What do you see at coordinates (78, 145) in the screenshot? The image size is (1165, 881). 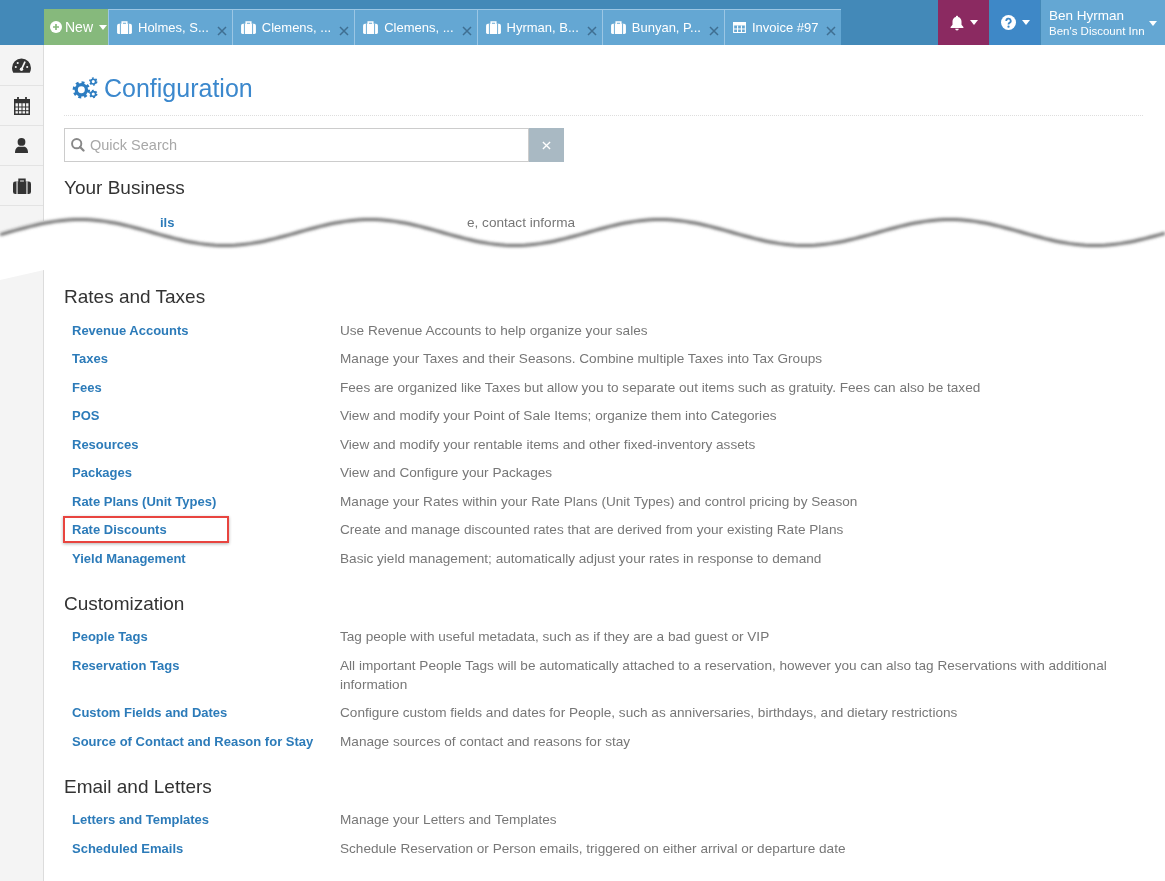 I see `search-icon` at bounding box center [78, 145].